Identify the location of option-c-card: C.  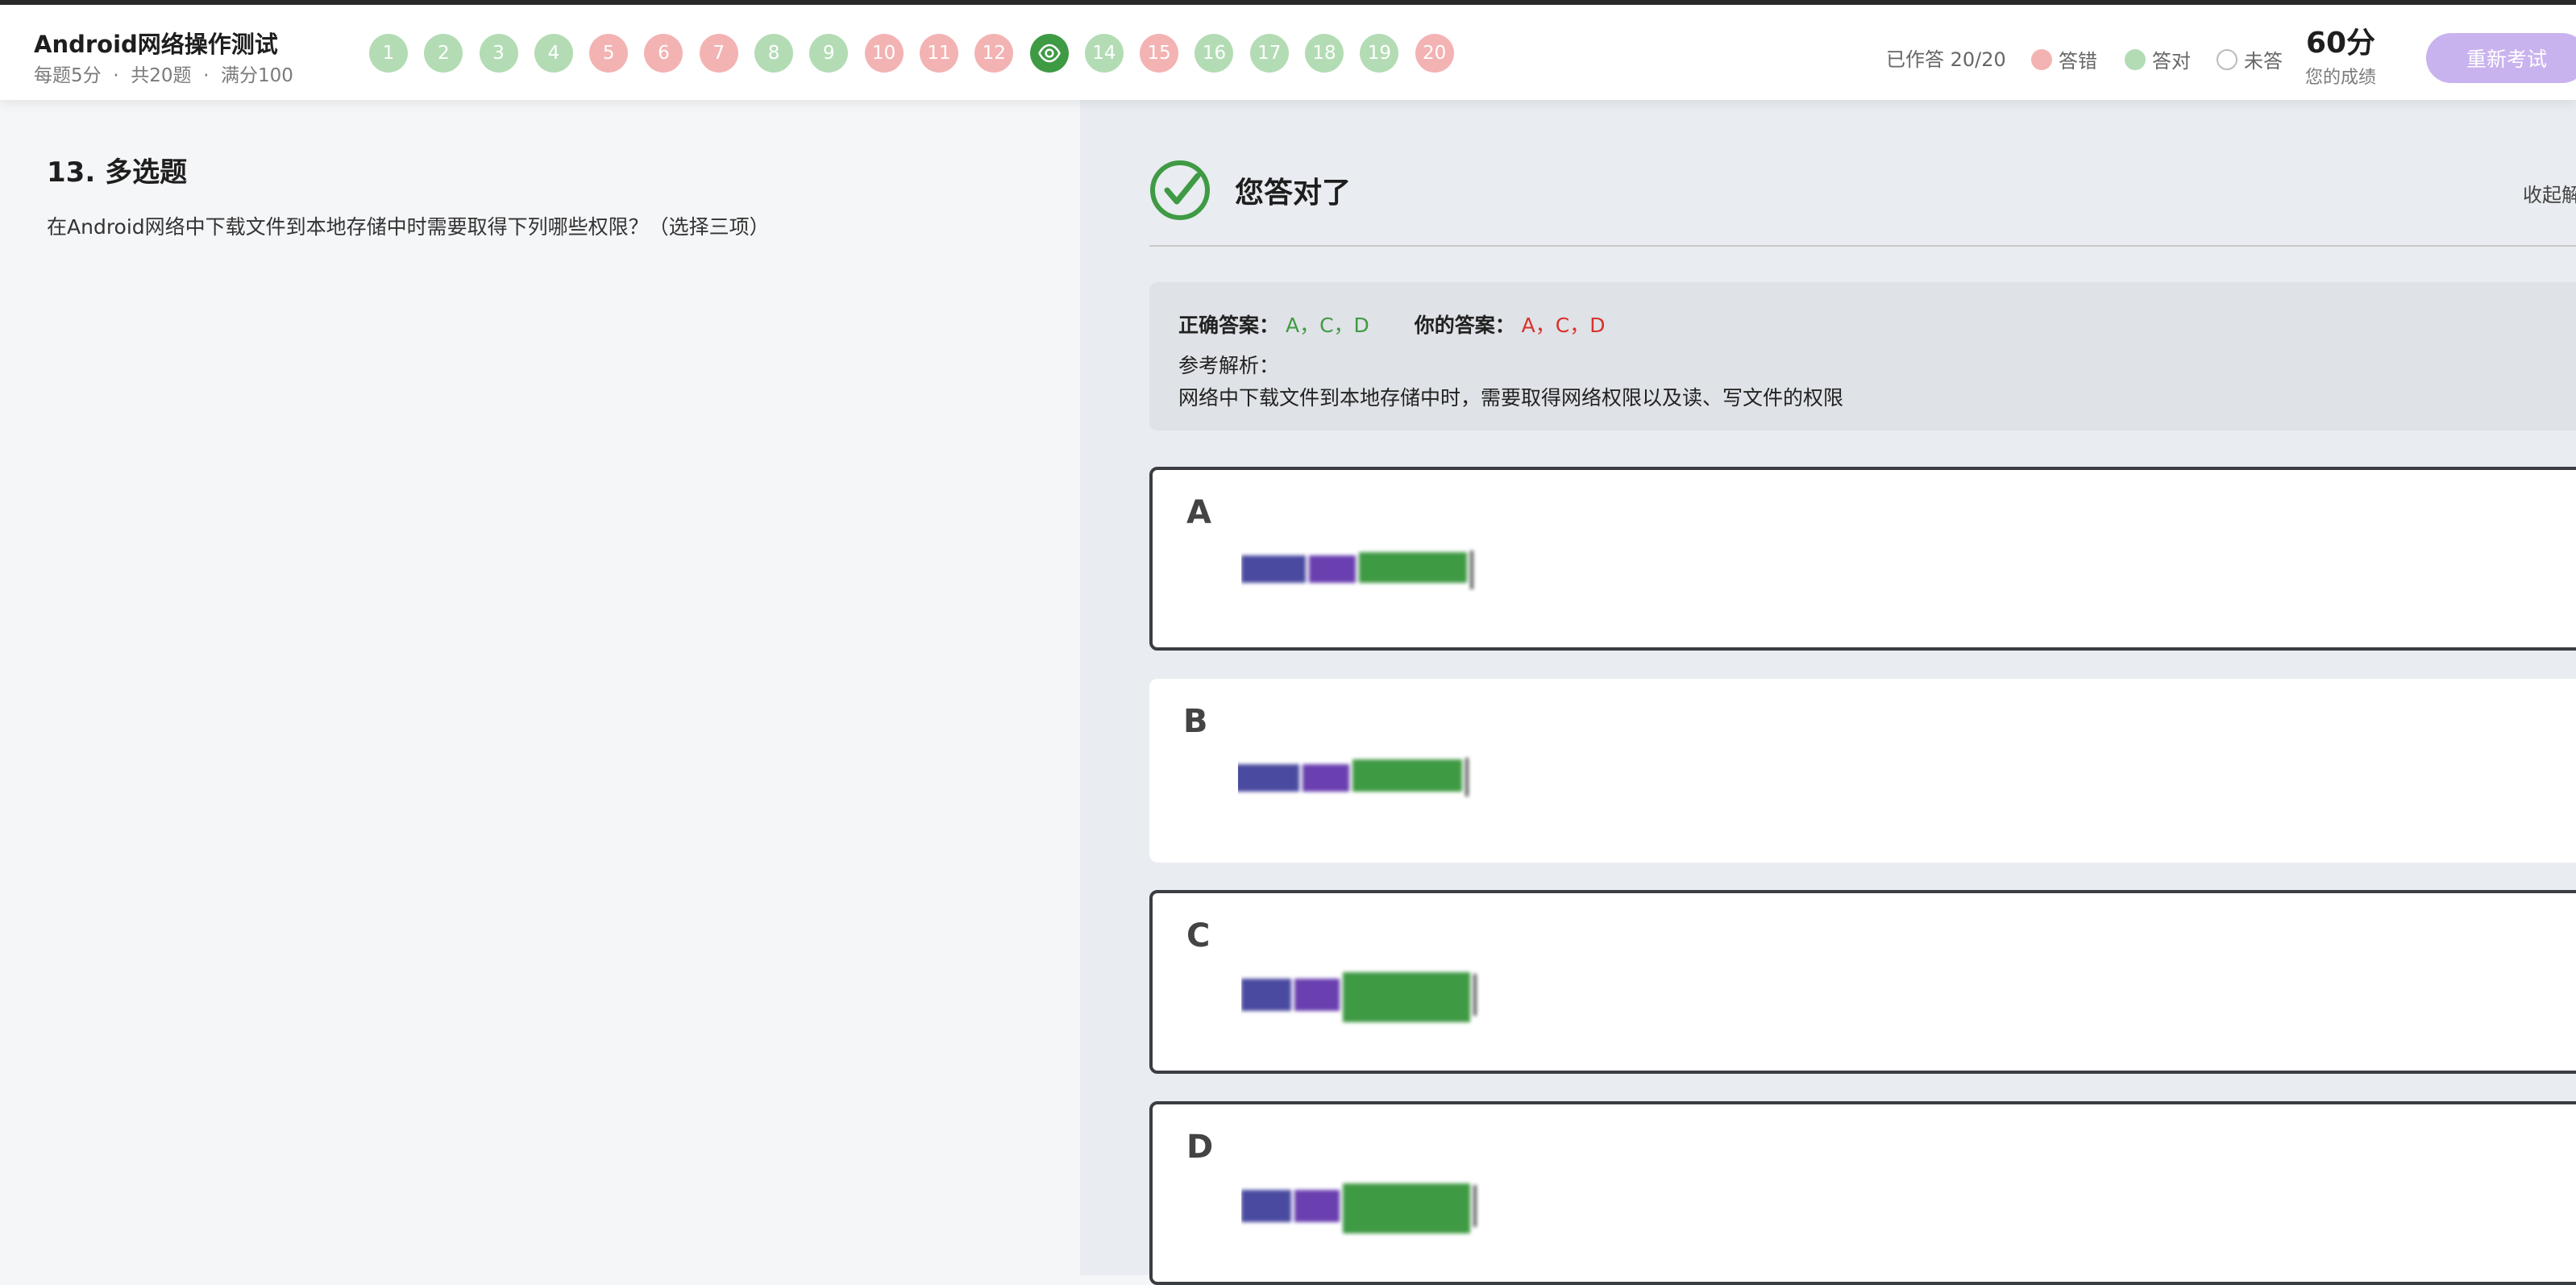
(1862, 982).